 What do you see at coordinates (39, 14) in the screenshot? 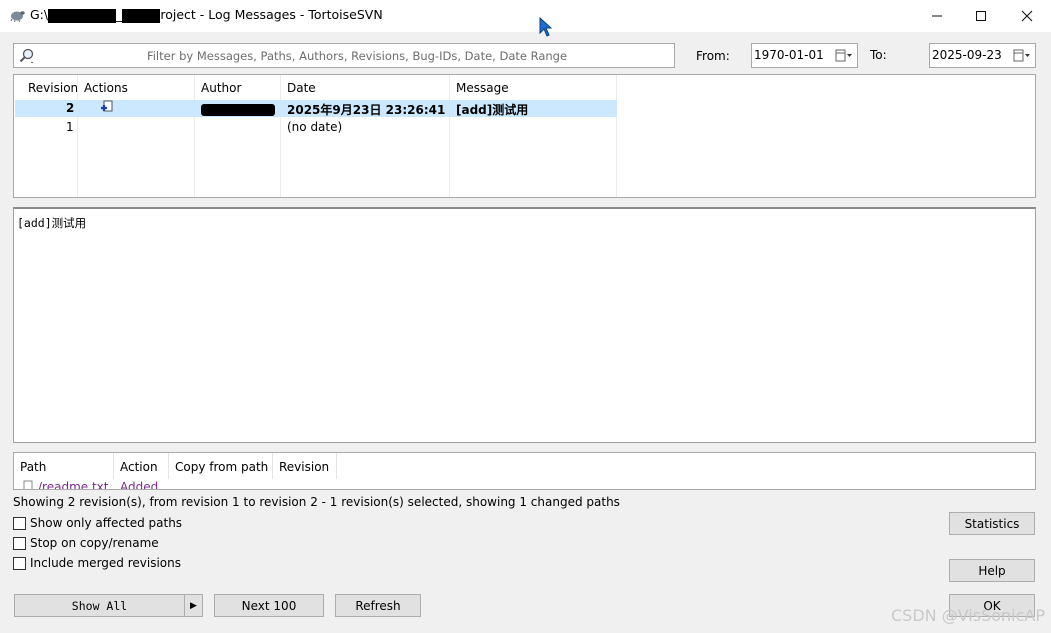
I see `title-prefix: G:\` at bounding box center [39, 14].